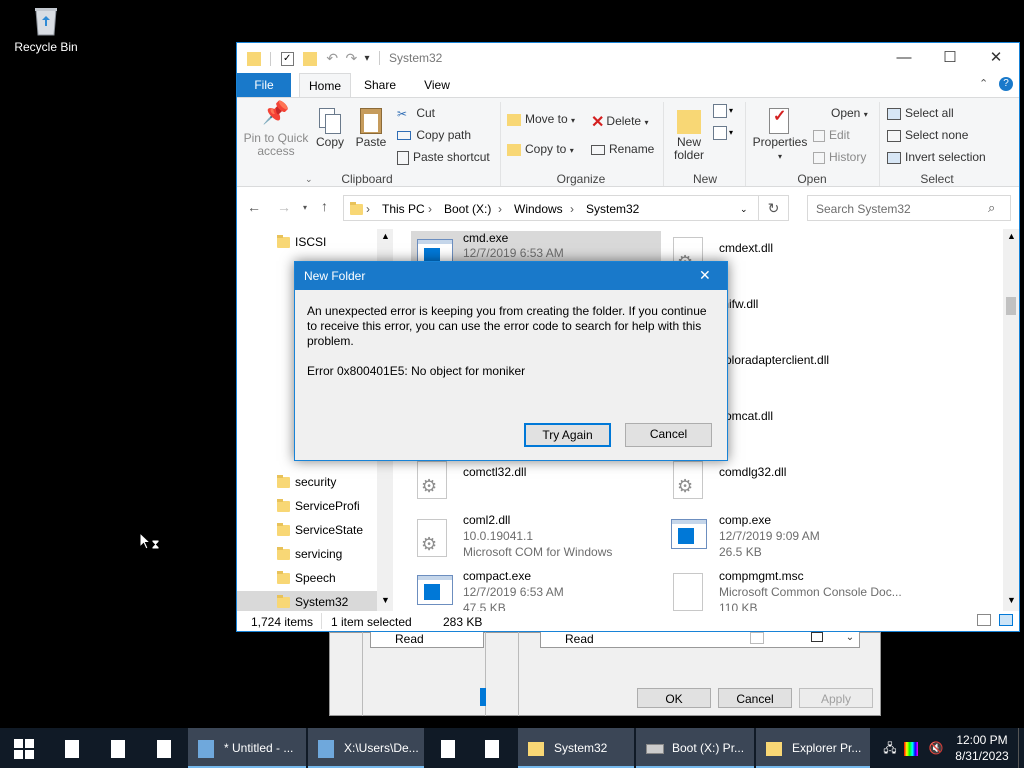 The height and width of the screenshot is (768, 1024). I want to click on tab-share: Share, so click(380, 85).